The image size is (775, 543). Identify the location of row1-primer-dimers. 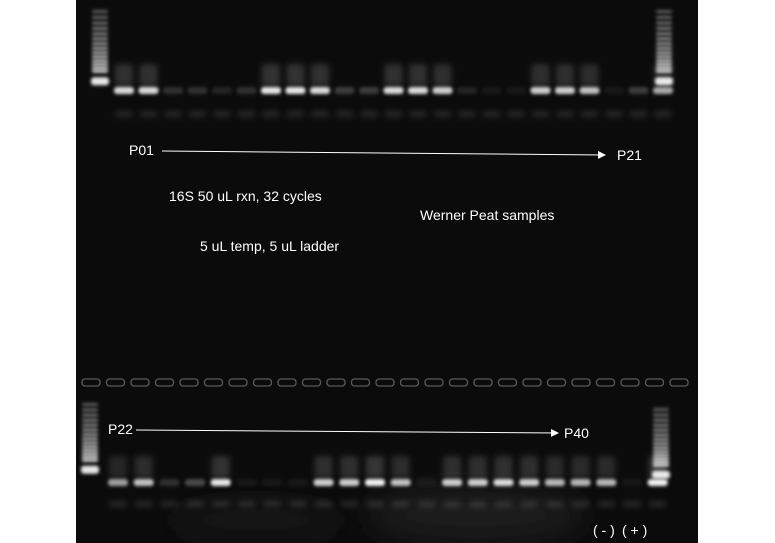
(393, 114).